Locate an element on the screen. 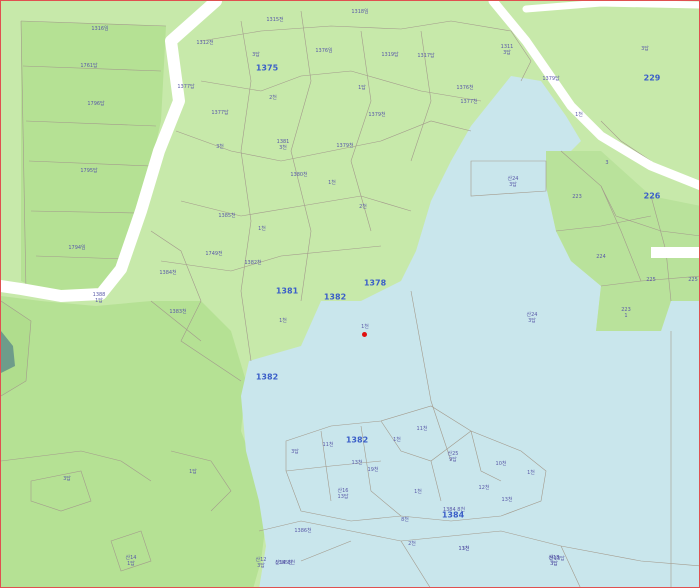  lot-label: 1318임 is located at coordinates (360, 12).